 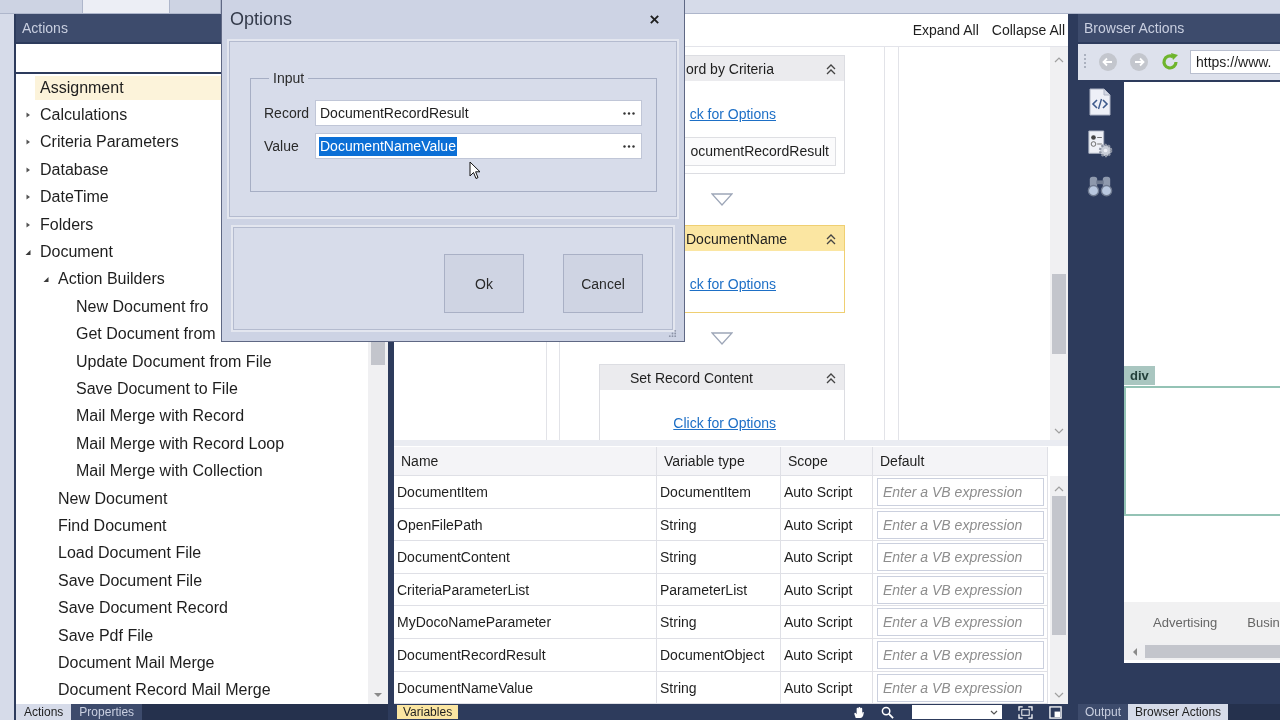 I want to click on text-field: DocumentNameValue, so click(x=478, y=146).